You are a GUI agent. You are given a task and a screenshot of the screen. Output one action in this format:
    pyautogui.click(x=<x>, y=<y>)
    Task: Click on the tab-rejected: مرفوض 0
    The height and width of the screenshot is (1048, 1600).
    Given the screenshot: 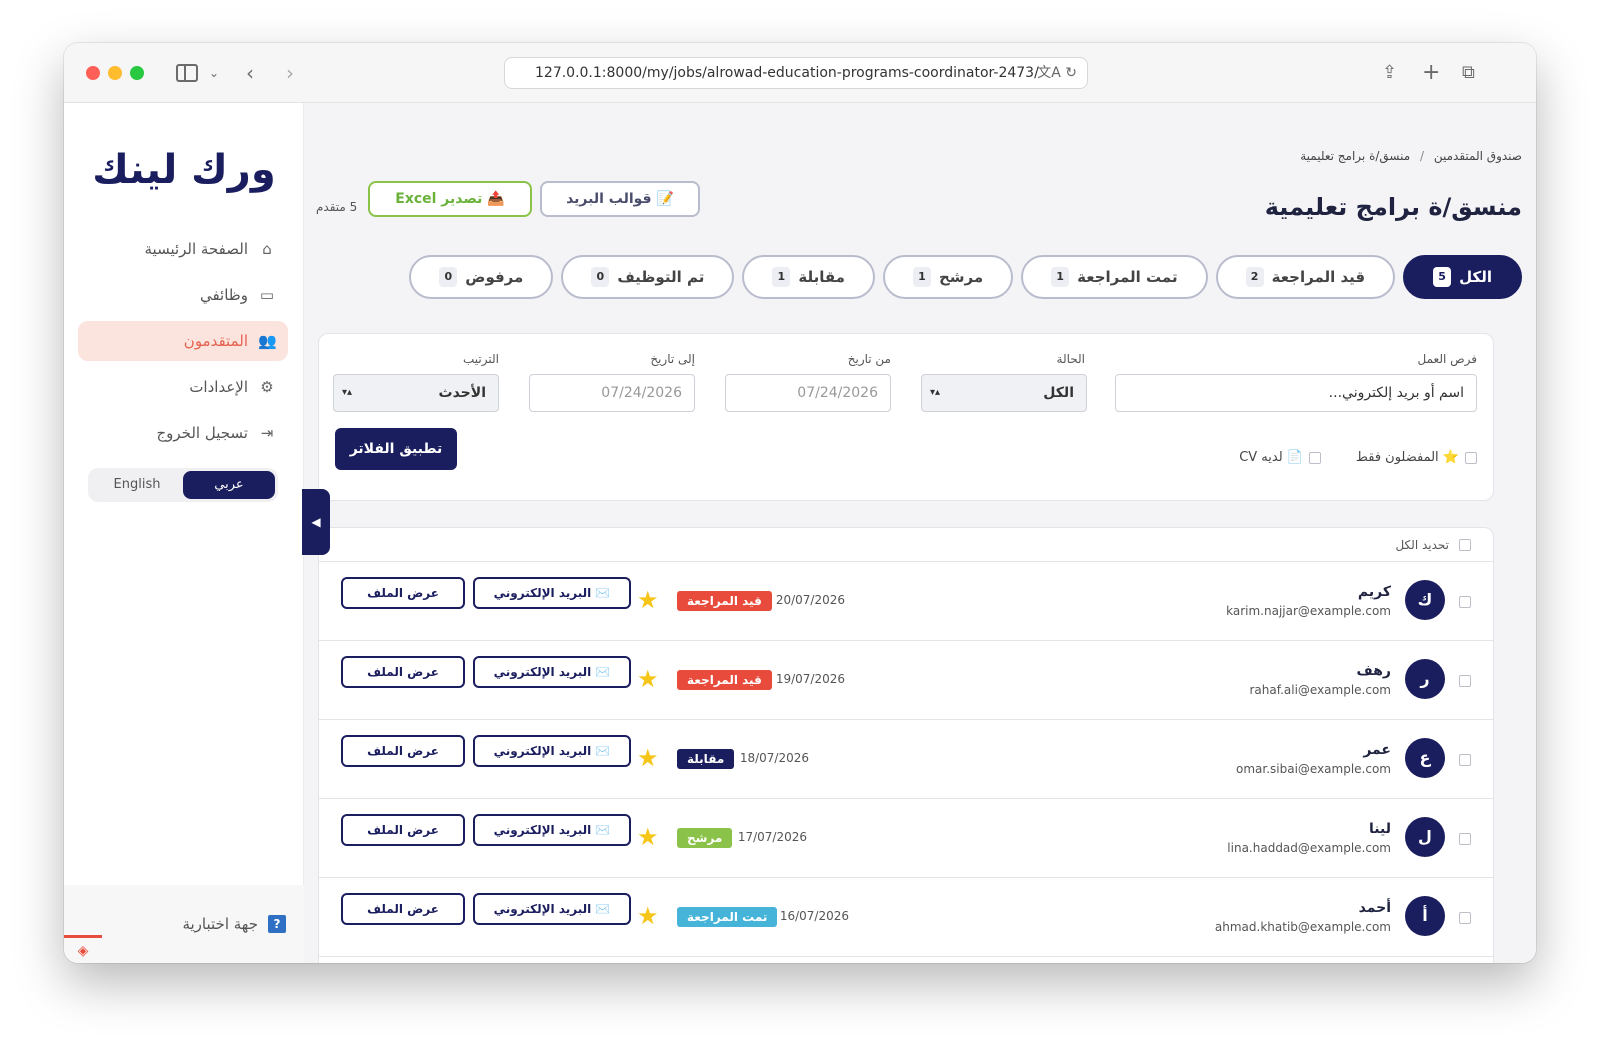 What is the action you would take?
    pyautogui.click(x=481, y=277)
    